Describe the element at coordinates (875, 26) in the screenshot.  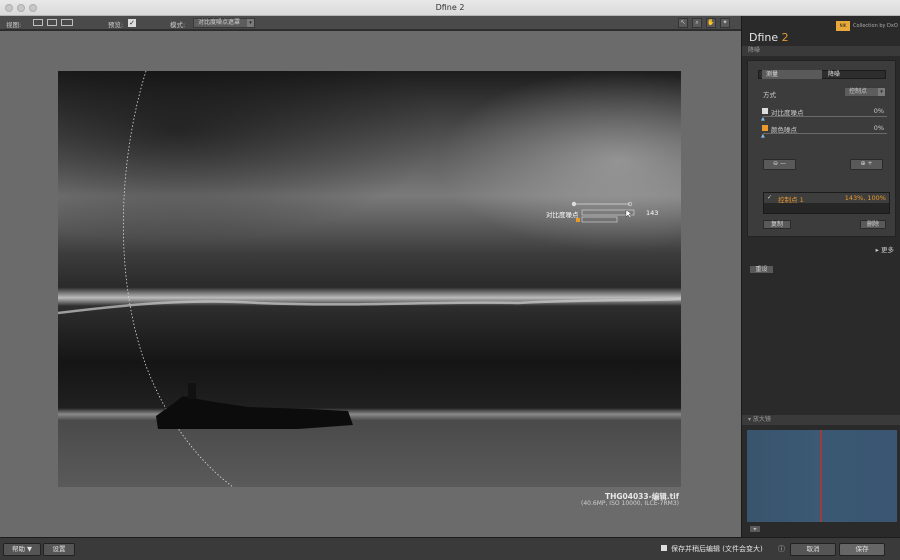
I see `brand-text: Collection by DxO` at that location.